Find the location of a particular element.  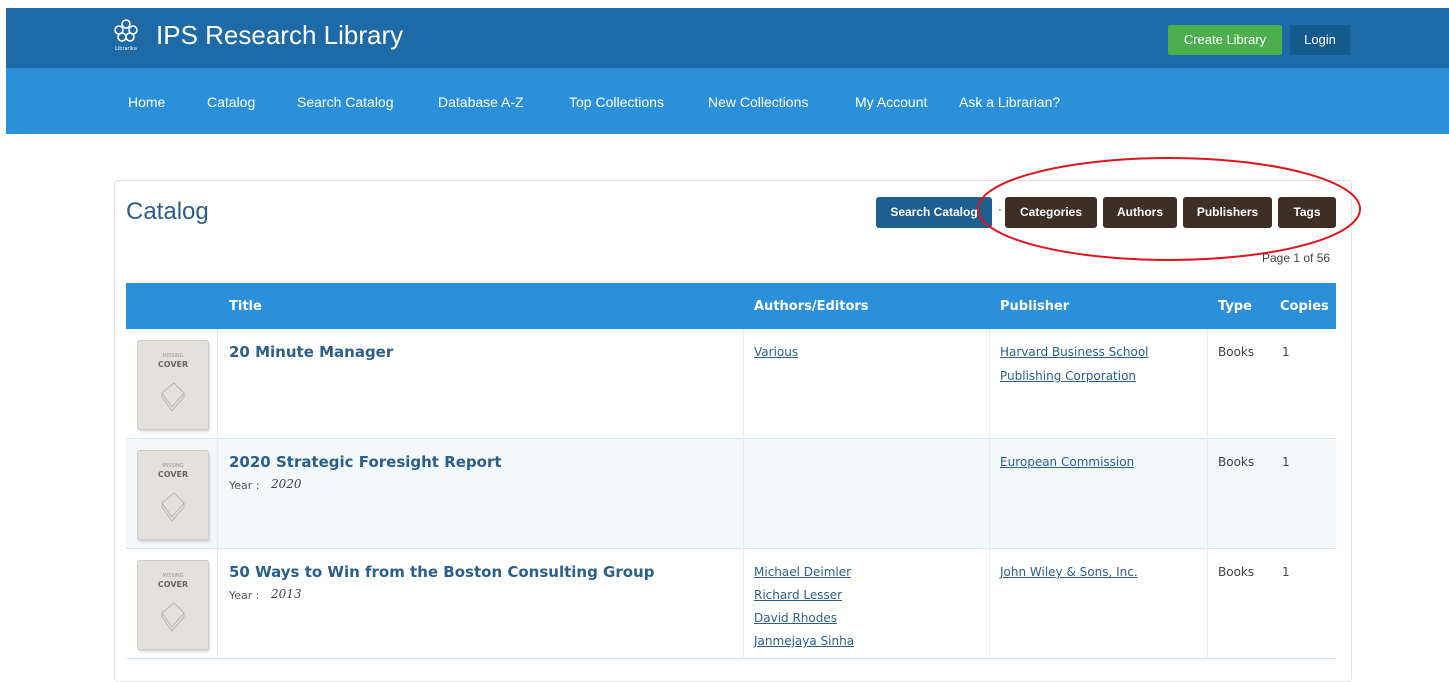

page-title: Catalog is located at coordinates (167, 211).